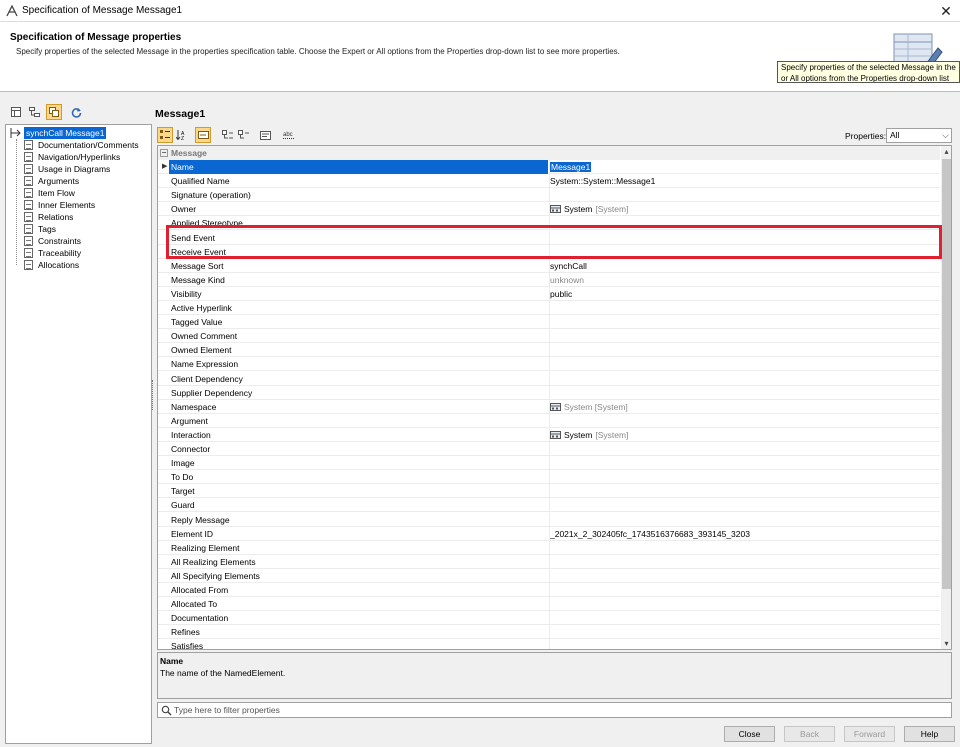 This screenshot has width=960, height=747. What do you see at coordinates (919, 135) in the screenshot?
I see `properties-dropdown: All ⌵` at bounding box center [919, 135].